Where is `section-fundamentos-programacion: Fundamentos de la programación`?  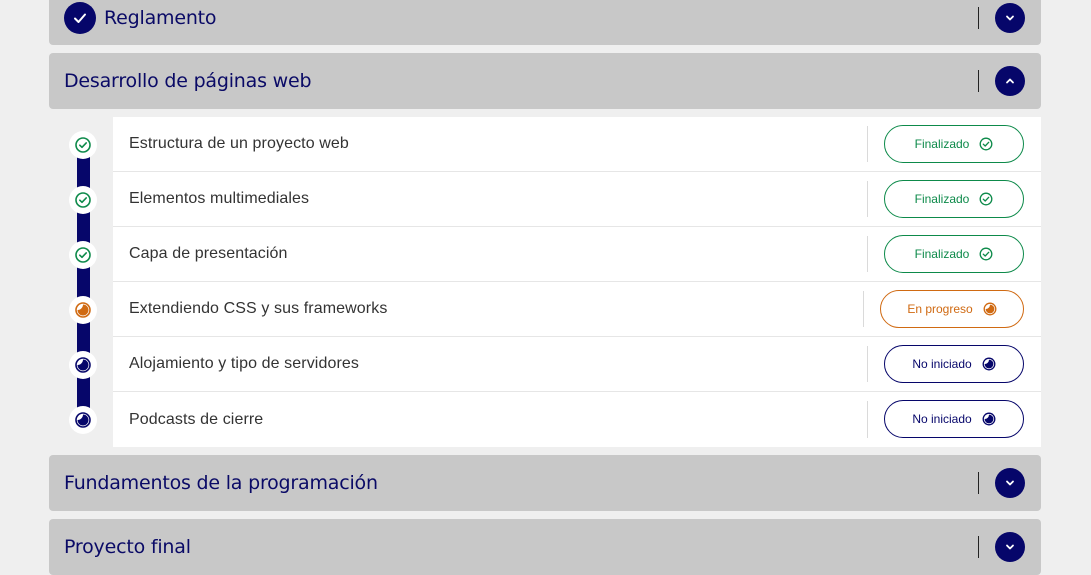
section-fundamentos-programacion: Fundamentos de la programación is located at coordinates (545, 483).